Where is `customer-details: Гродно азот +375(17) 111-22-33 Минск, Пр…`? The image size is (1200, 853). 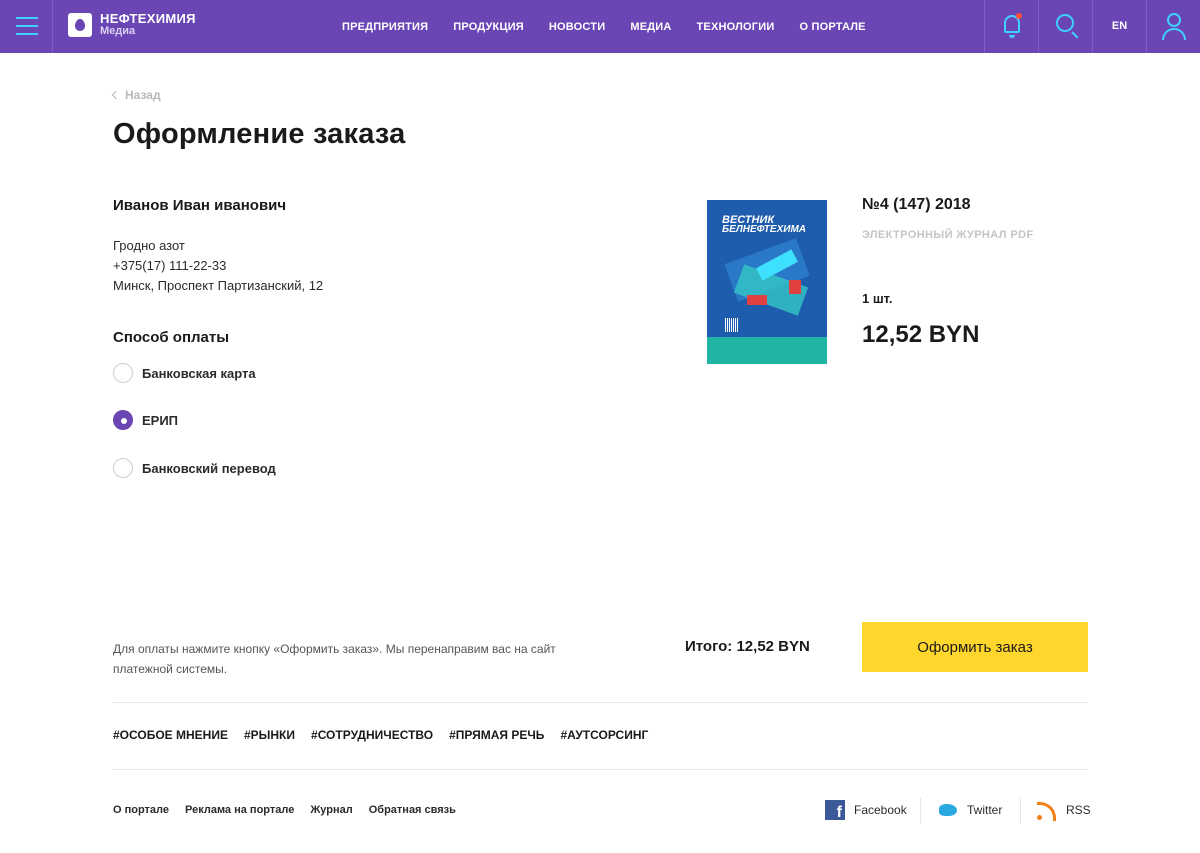 customer-details: Гродно азот +375(17) 111-22-33 Минск, Пр… is located at coordinates (218, 266).